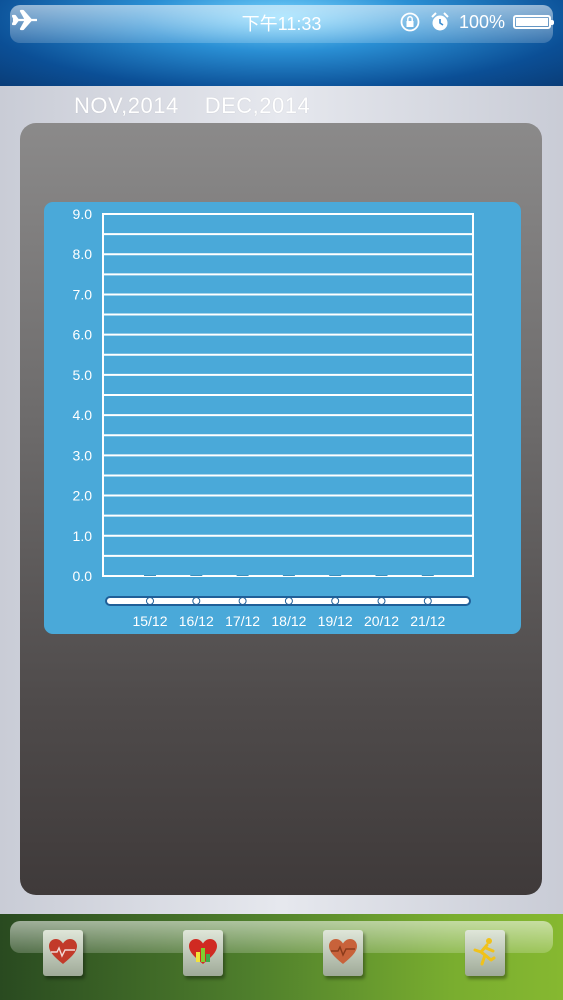 Image resolution: width=563 pixels, height=1000 pixels. Describe the element at coordinates (83, 576) in the screenshot. I see `y-tick-label: 0.0` at that location.